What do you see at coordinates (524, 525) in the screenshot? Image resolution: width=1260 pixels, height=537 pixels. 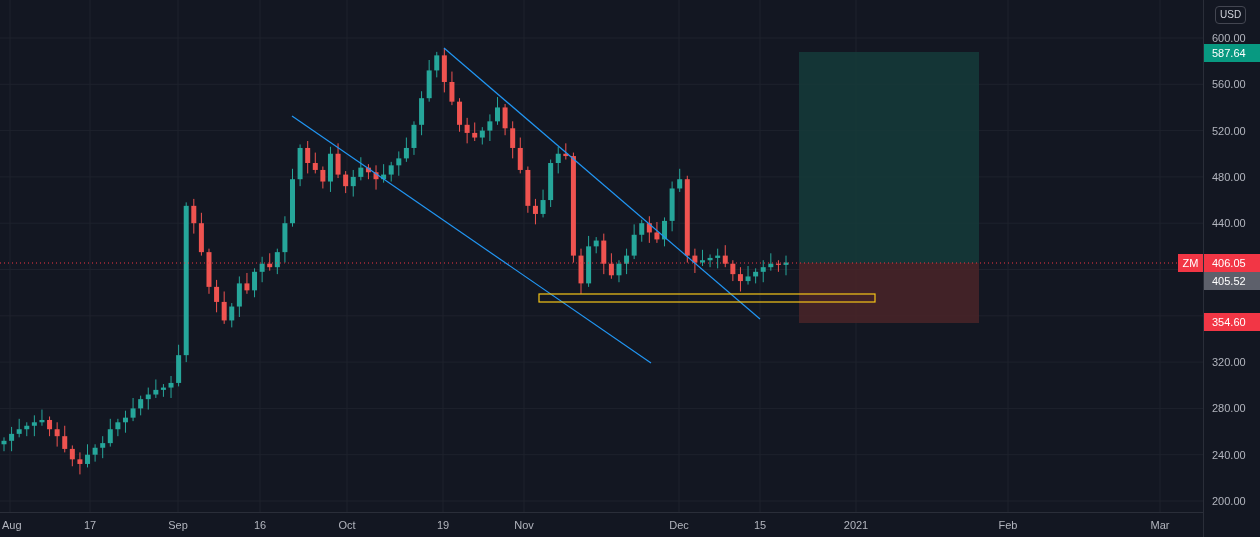 I see `time-axis-label: Nov` at bounding box center [524, 525].